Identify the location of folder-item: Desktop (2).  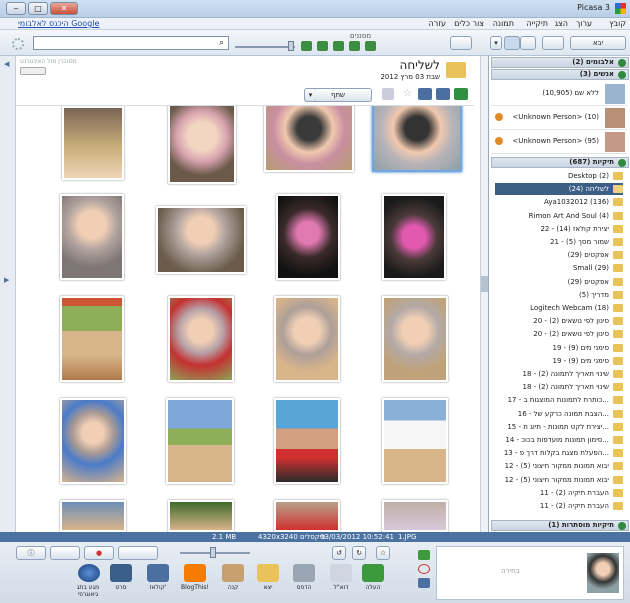
(559, 176).